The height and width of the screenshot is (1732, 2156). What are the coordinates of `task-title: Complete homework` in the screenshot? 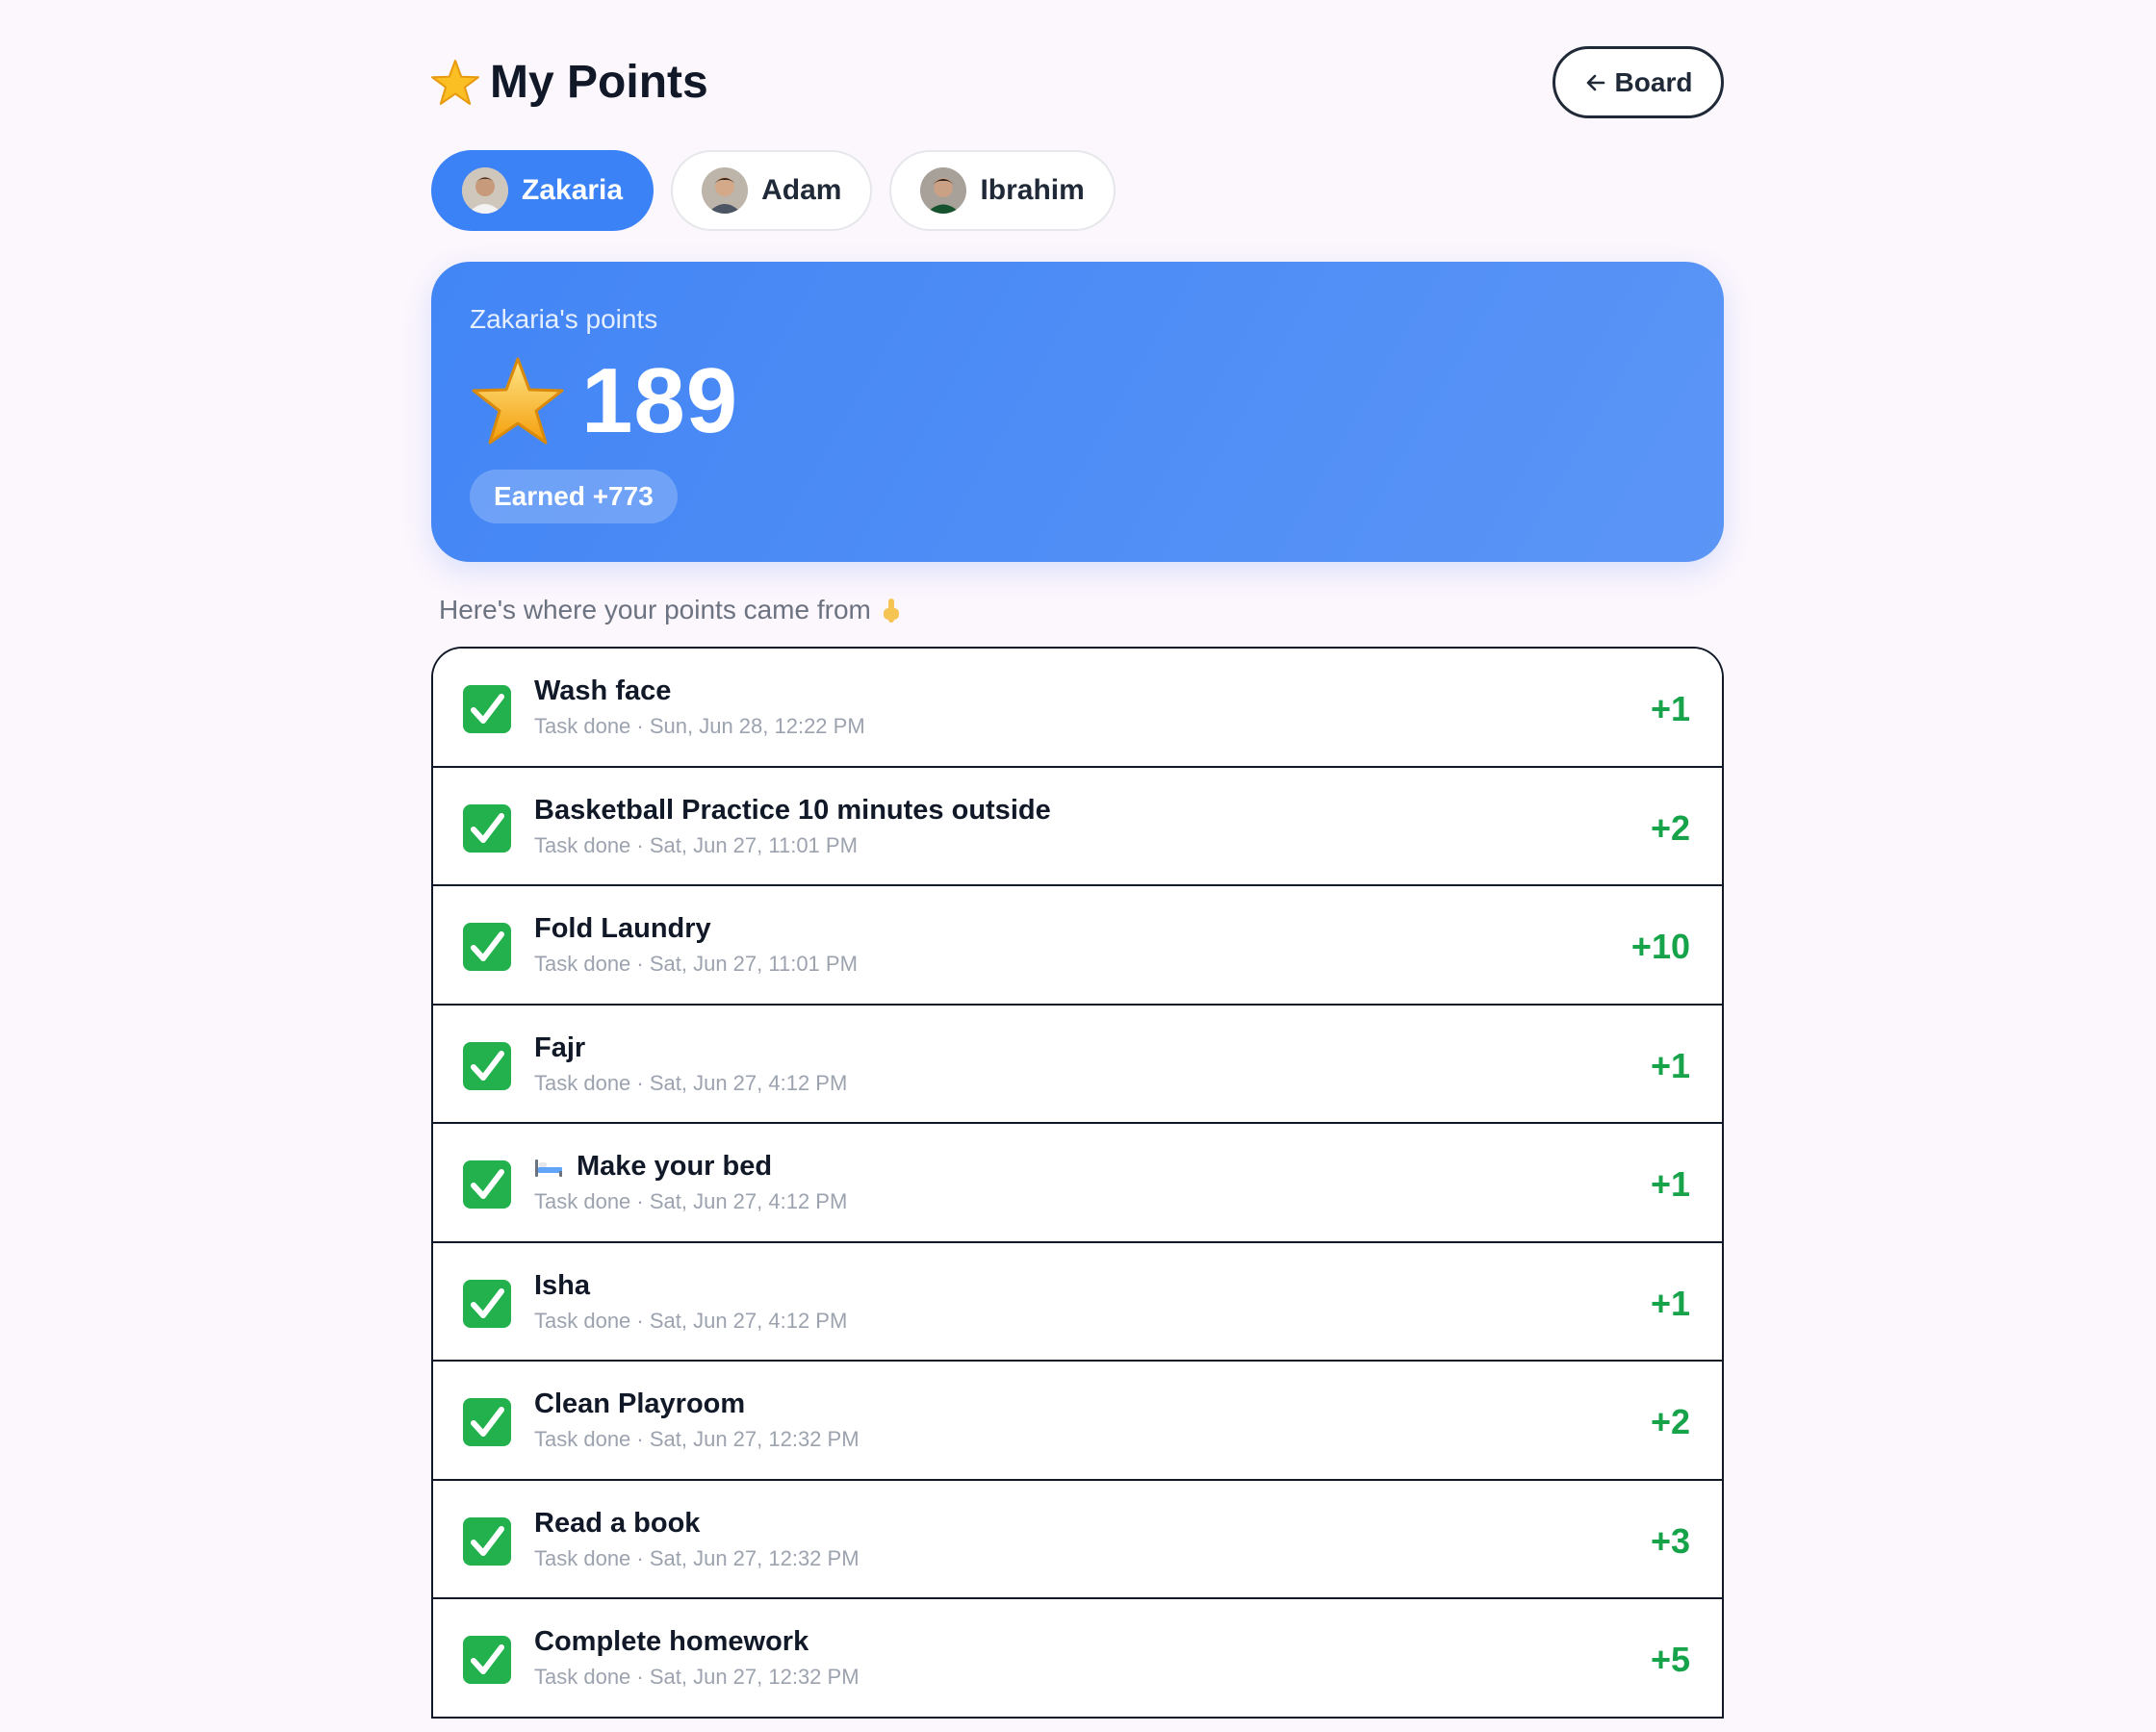 It's located at (671, 1642).